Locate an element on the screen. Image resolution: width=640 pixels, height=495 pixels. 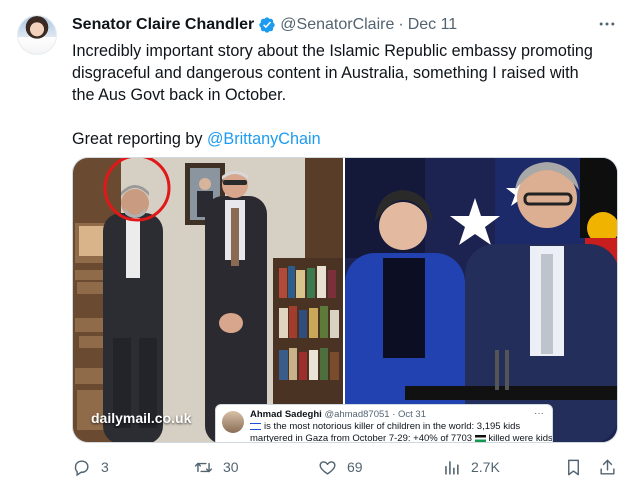
tweet-actions: 3 30 69 2.7K is located at coordinates (346, 467).